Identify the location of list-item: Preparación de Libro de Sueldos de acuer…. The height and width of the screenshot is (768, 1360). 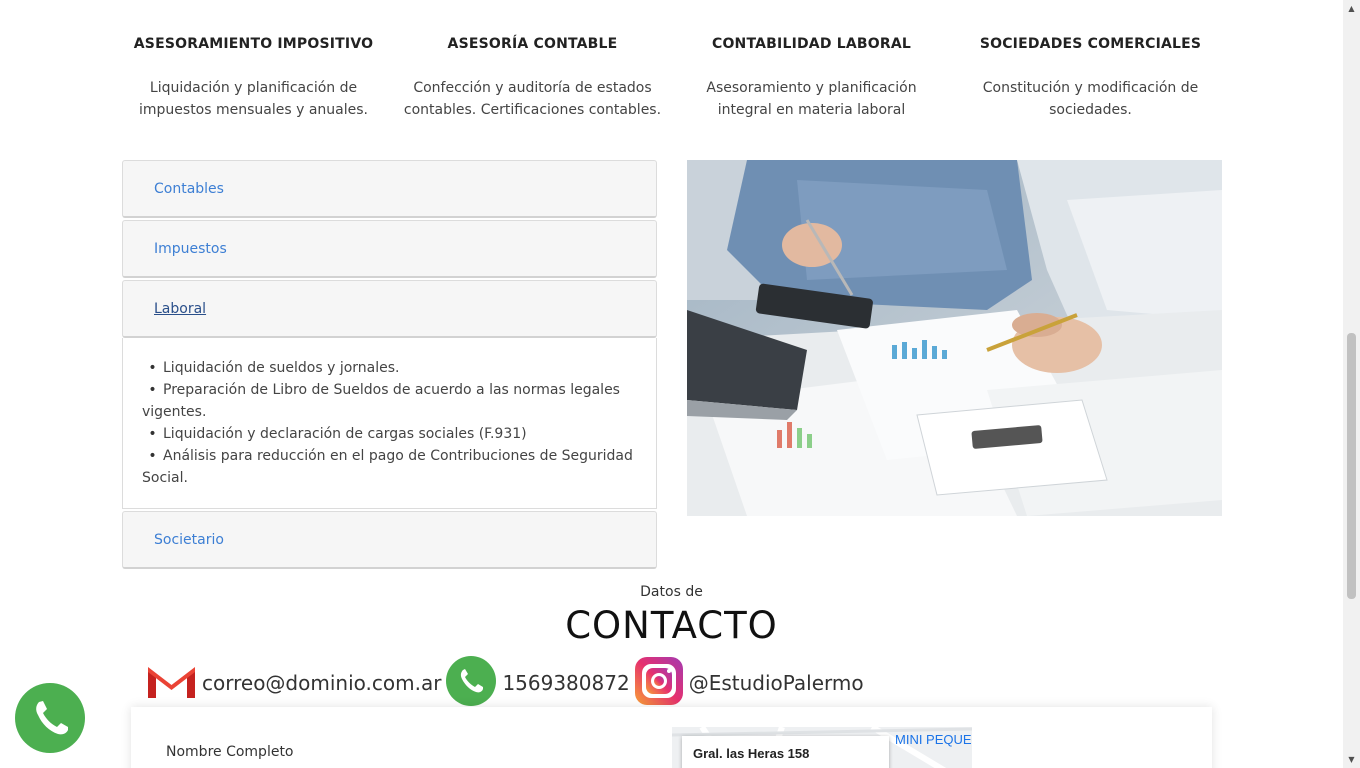
(392, 401).